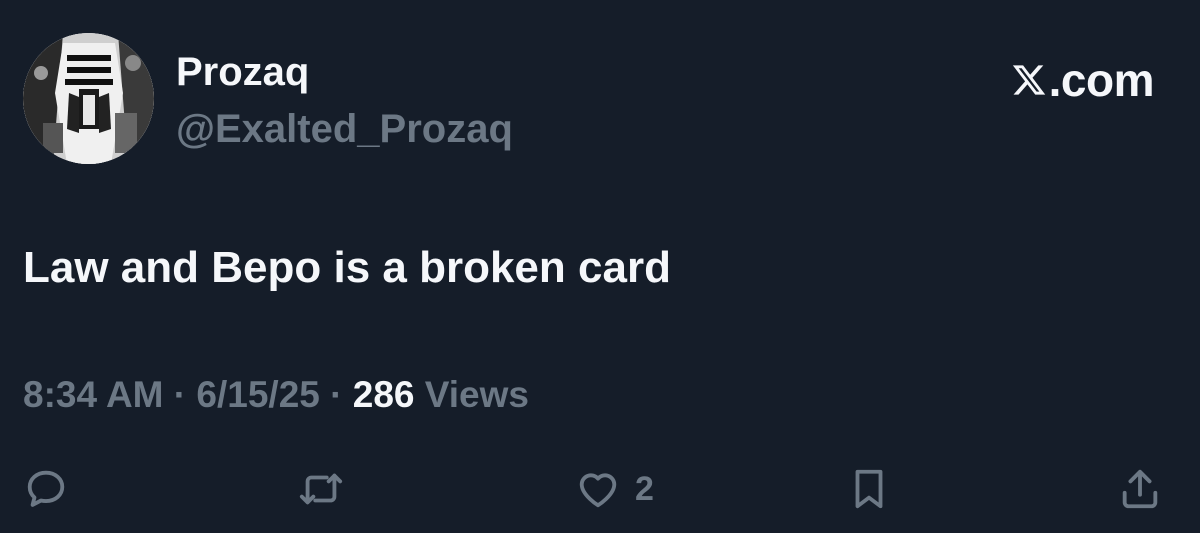 The width and height of the screenshot is (1200, 533). Describe the element at coordinates (644, 489) in the screenshot. I see `like-count: 2` at that location.